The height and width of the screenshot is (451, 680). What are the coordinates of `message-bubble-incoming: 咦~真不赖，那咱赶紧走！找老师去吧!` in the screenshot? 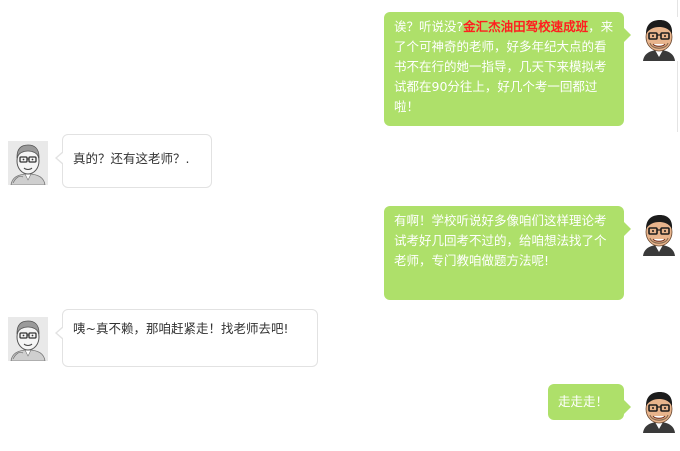 It's located at (186, 338).